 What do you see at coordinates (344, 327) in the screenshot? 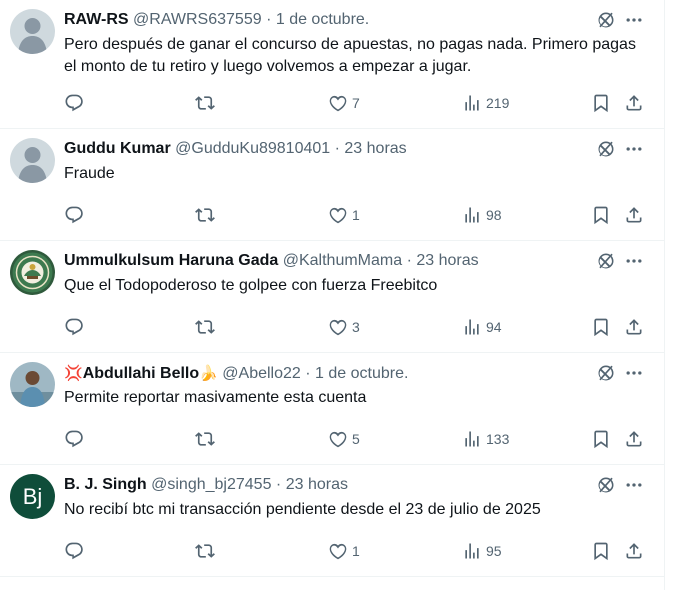
I see `like-button: 3` at bounding box center [344, 327].